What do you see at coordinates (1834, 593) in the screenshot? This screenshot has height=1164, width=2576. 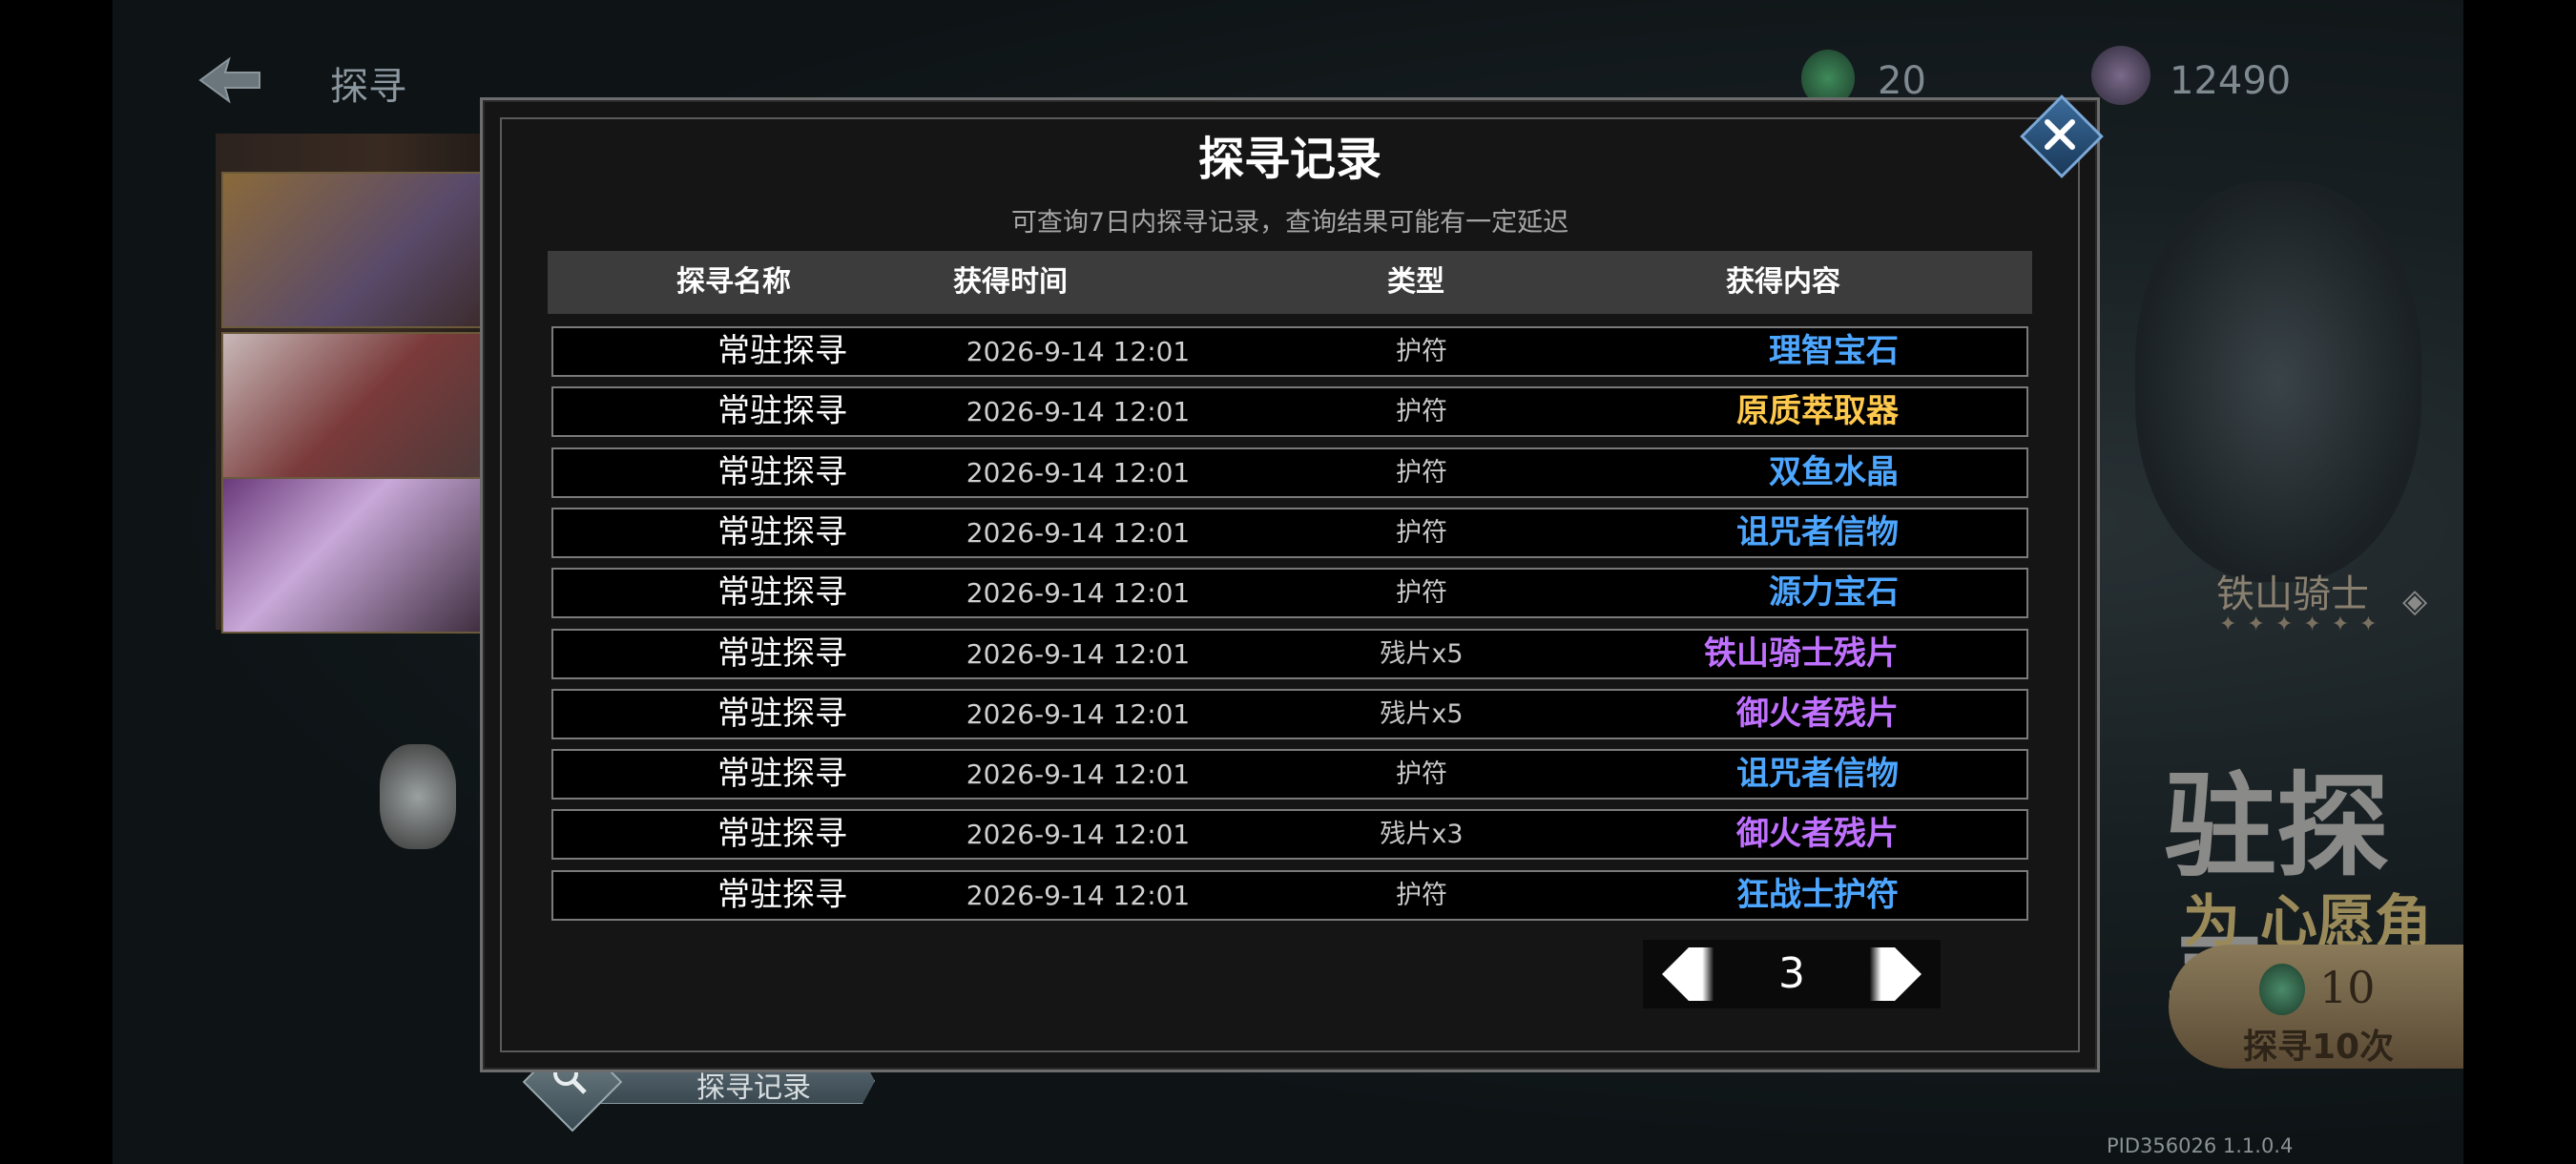 I see `record-item: 源力宝石` at bounding box center [1834, 593].